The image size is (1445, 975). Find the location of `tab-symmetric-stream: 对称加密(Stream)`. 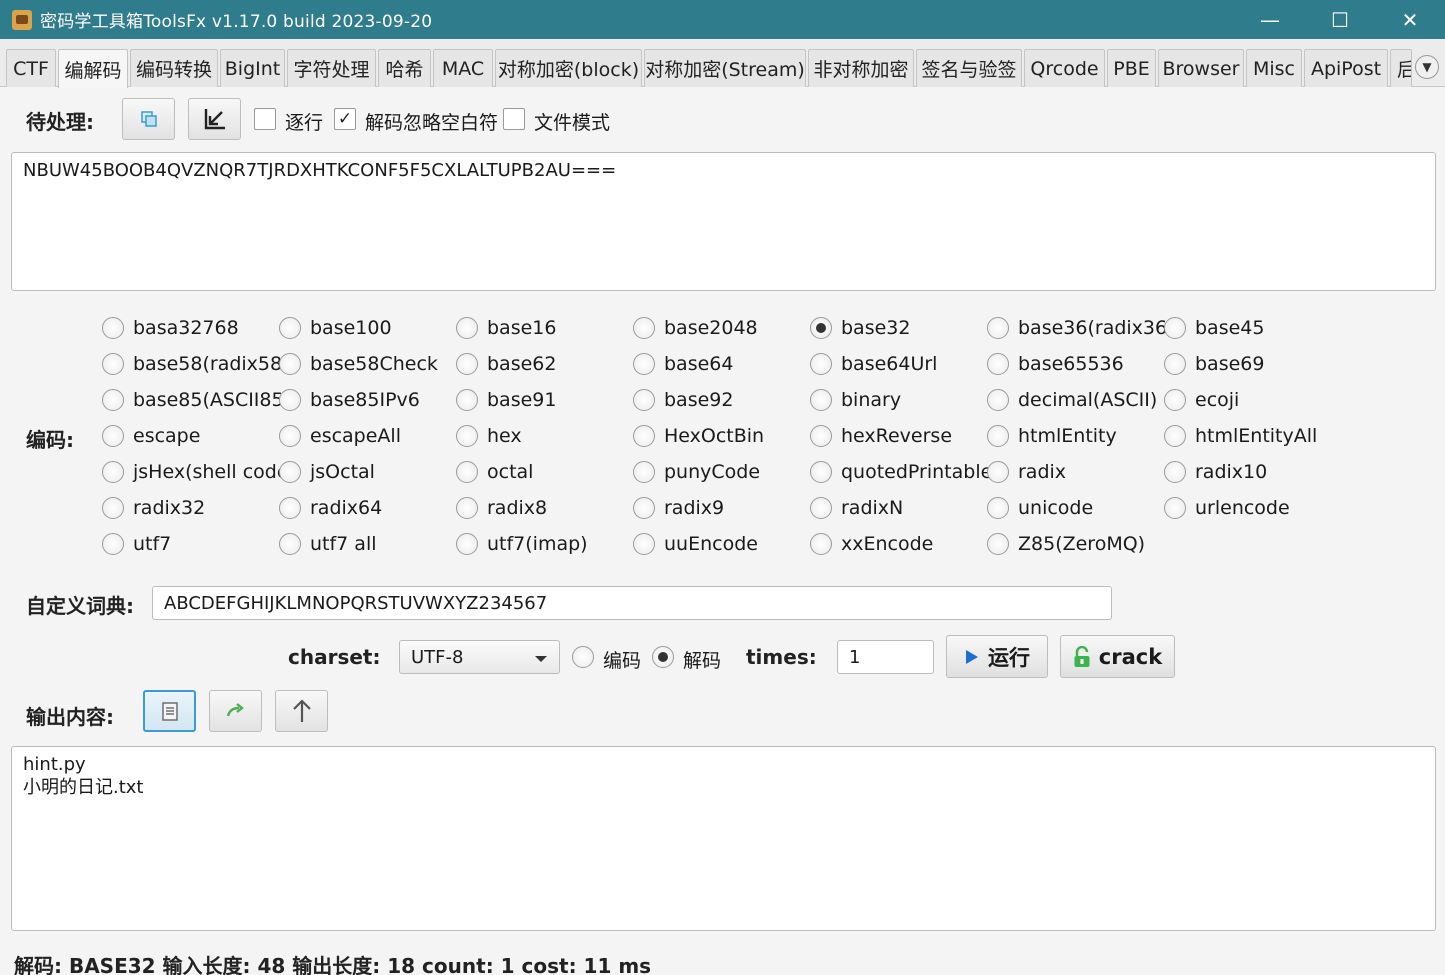

tab-symmetric-stream: 对称加密(Stream) is located at coordinates (725, 68).